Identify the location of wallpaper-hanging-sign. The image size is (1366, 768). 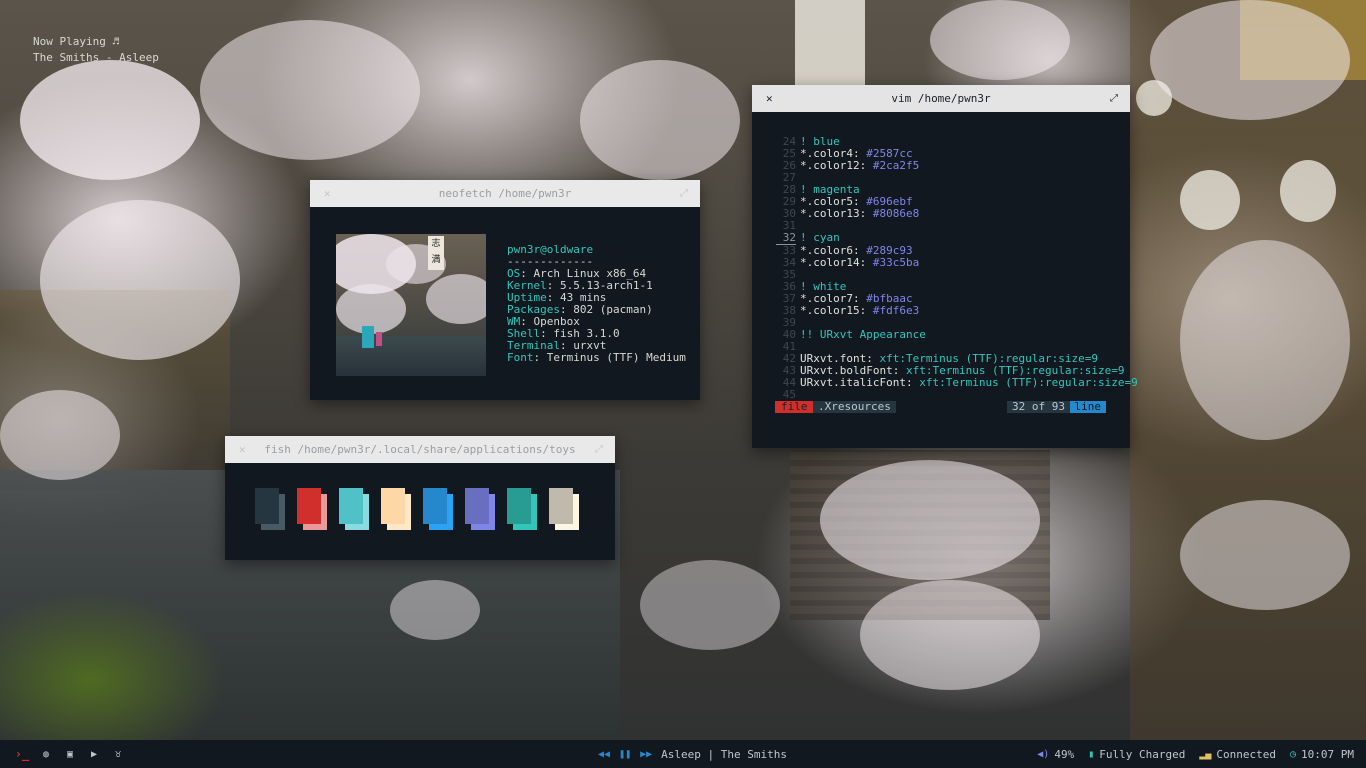
(830, 45).